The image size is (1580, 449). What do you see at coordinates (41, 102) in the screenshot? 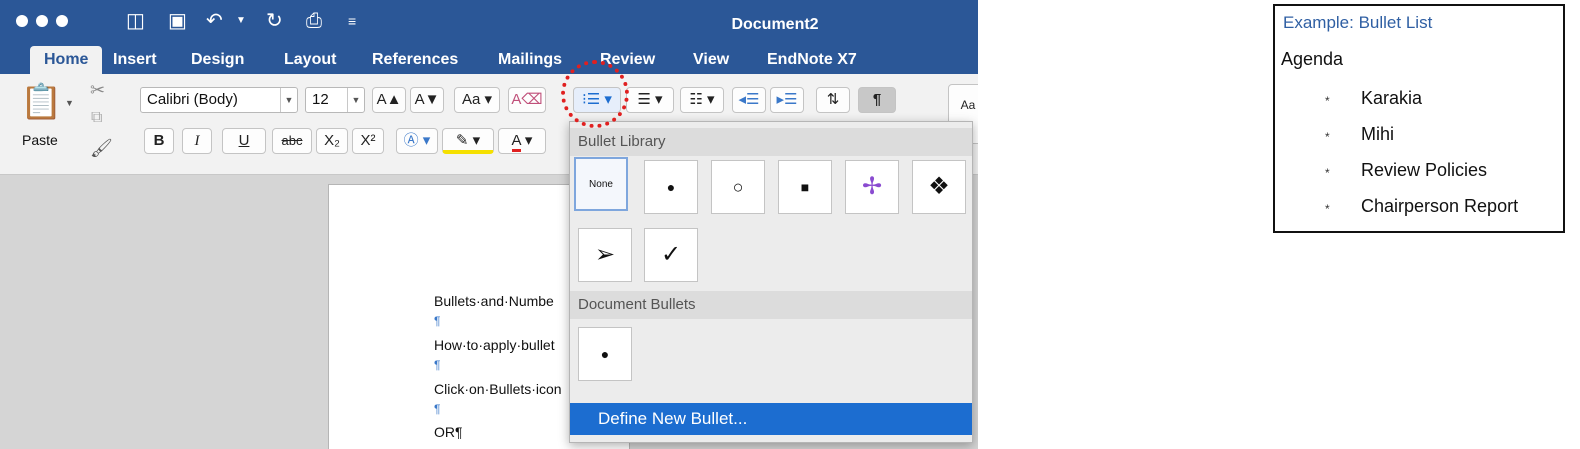
I see `paste-icon: 📋` at bounding box center [41, 102].